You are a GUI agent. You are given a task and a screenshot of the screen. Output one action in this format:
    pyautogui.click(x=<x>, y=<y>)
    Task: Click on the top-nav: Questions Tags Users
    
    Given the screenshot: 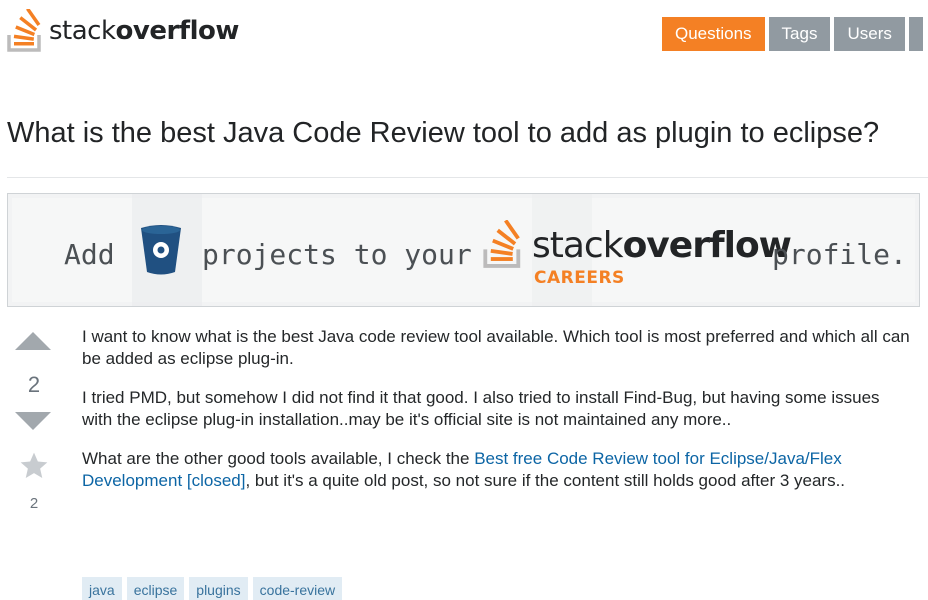 What is the action you would take?
    pyautogui.click(x=792, y=34)
    